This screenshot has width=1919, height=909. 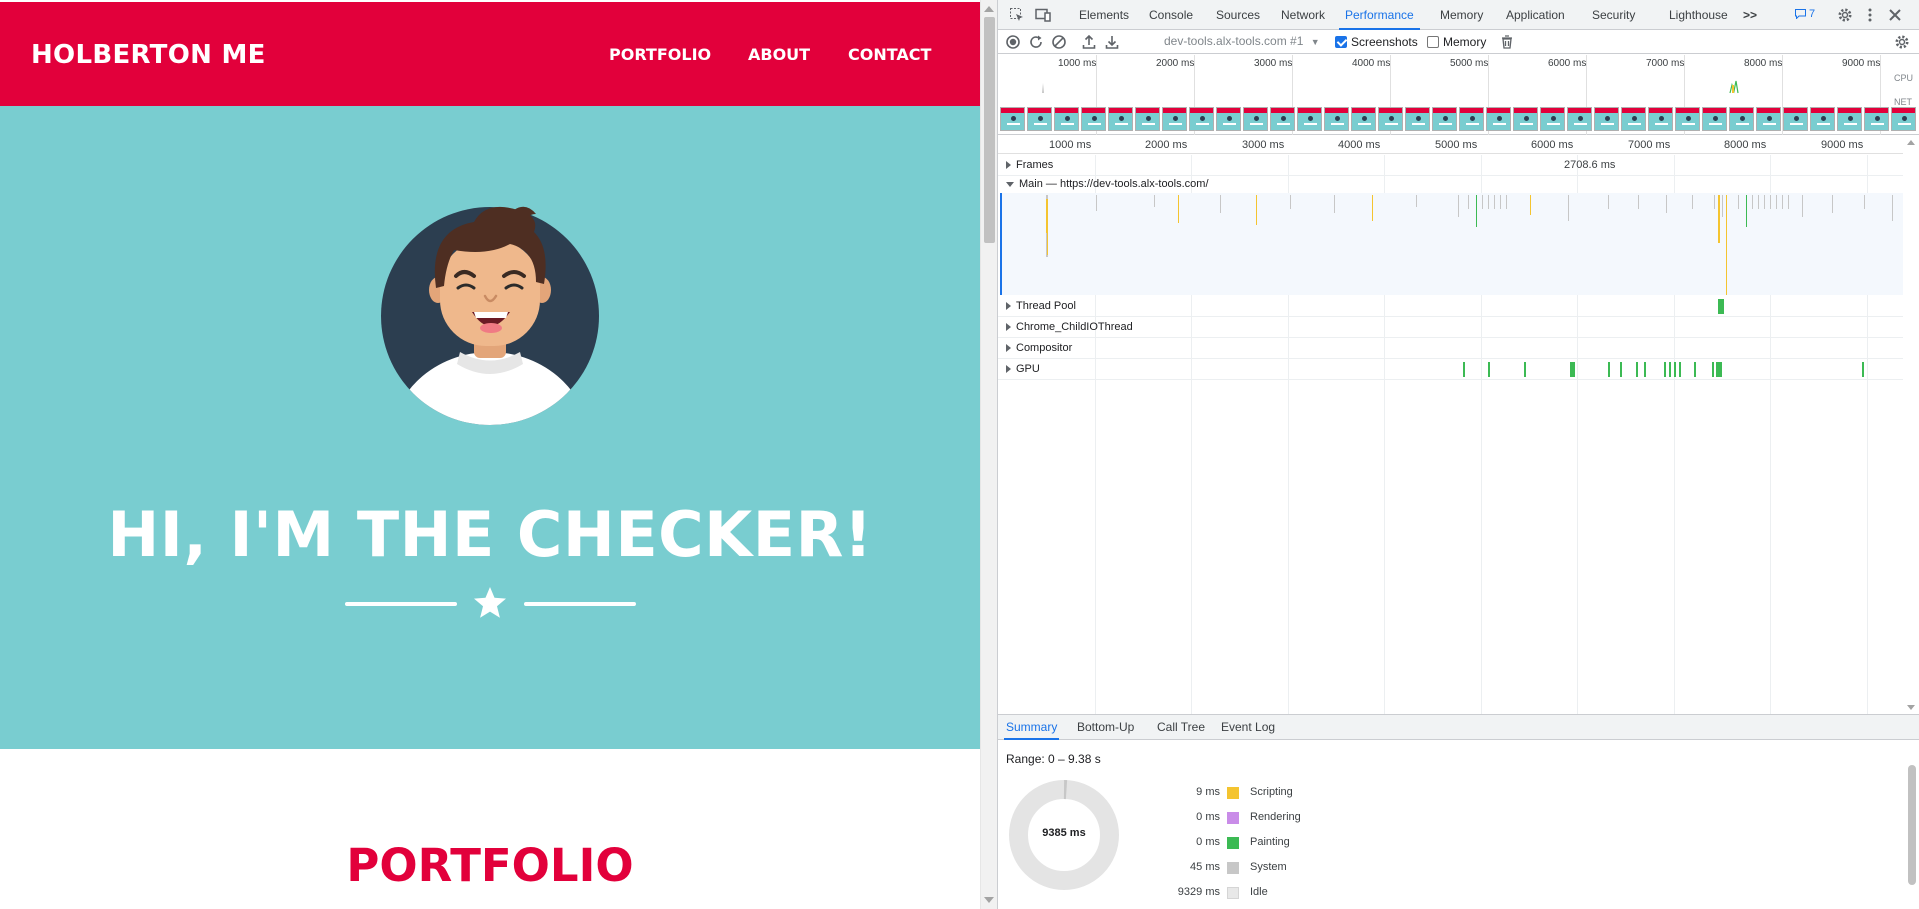 I want to click on tab-bottom-up: Bottom-Up, so click(x=1105, y=727).